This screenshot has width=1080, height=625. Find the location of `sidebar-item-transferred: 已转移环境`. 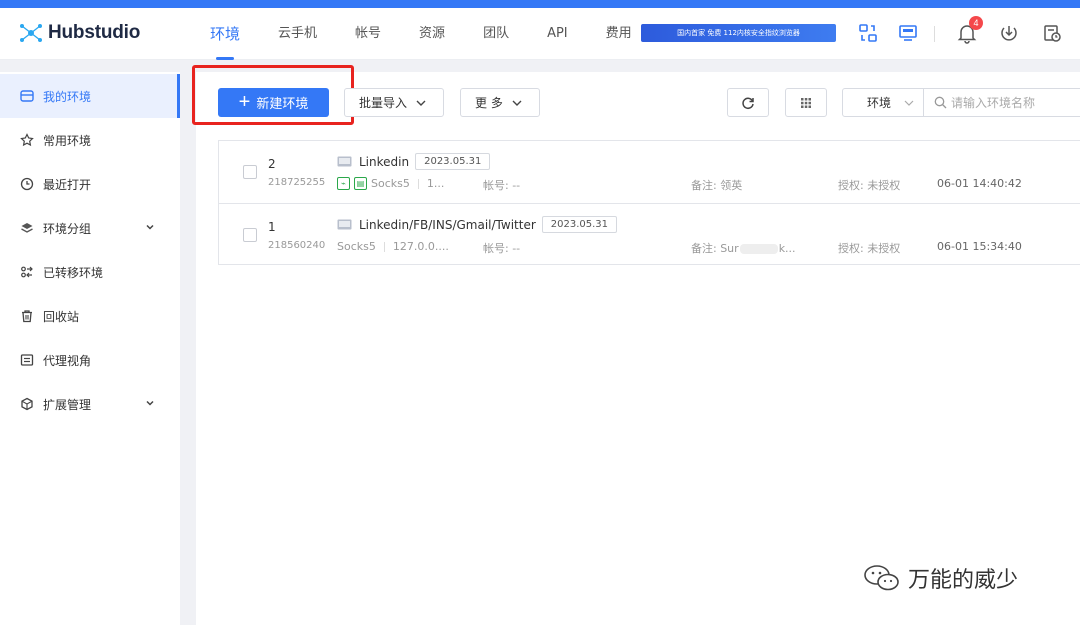

sidebar-item-transferred: 已转移环境 is located at coordinates (90, 272).